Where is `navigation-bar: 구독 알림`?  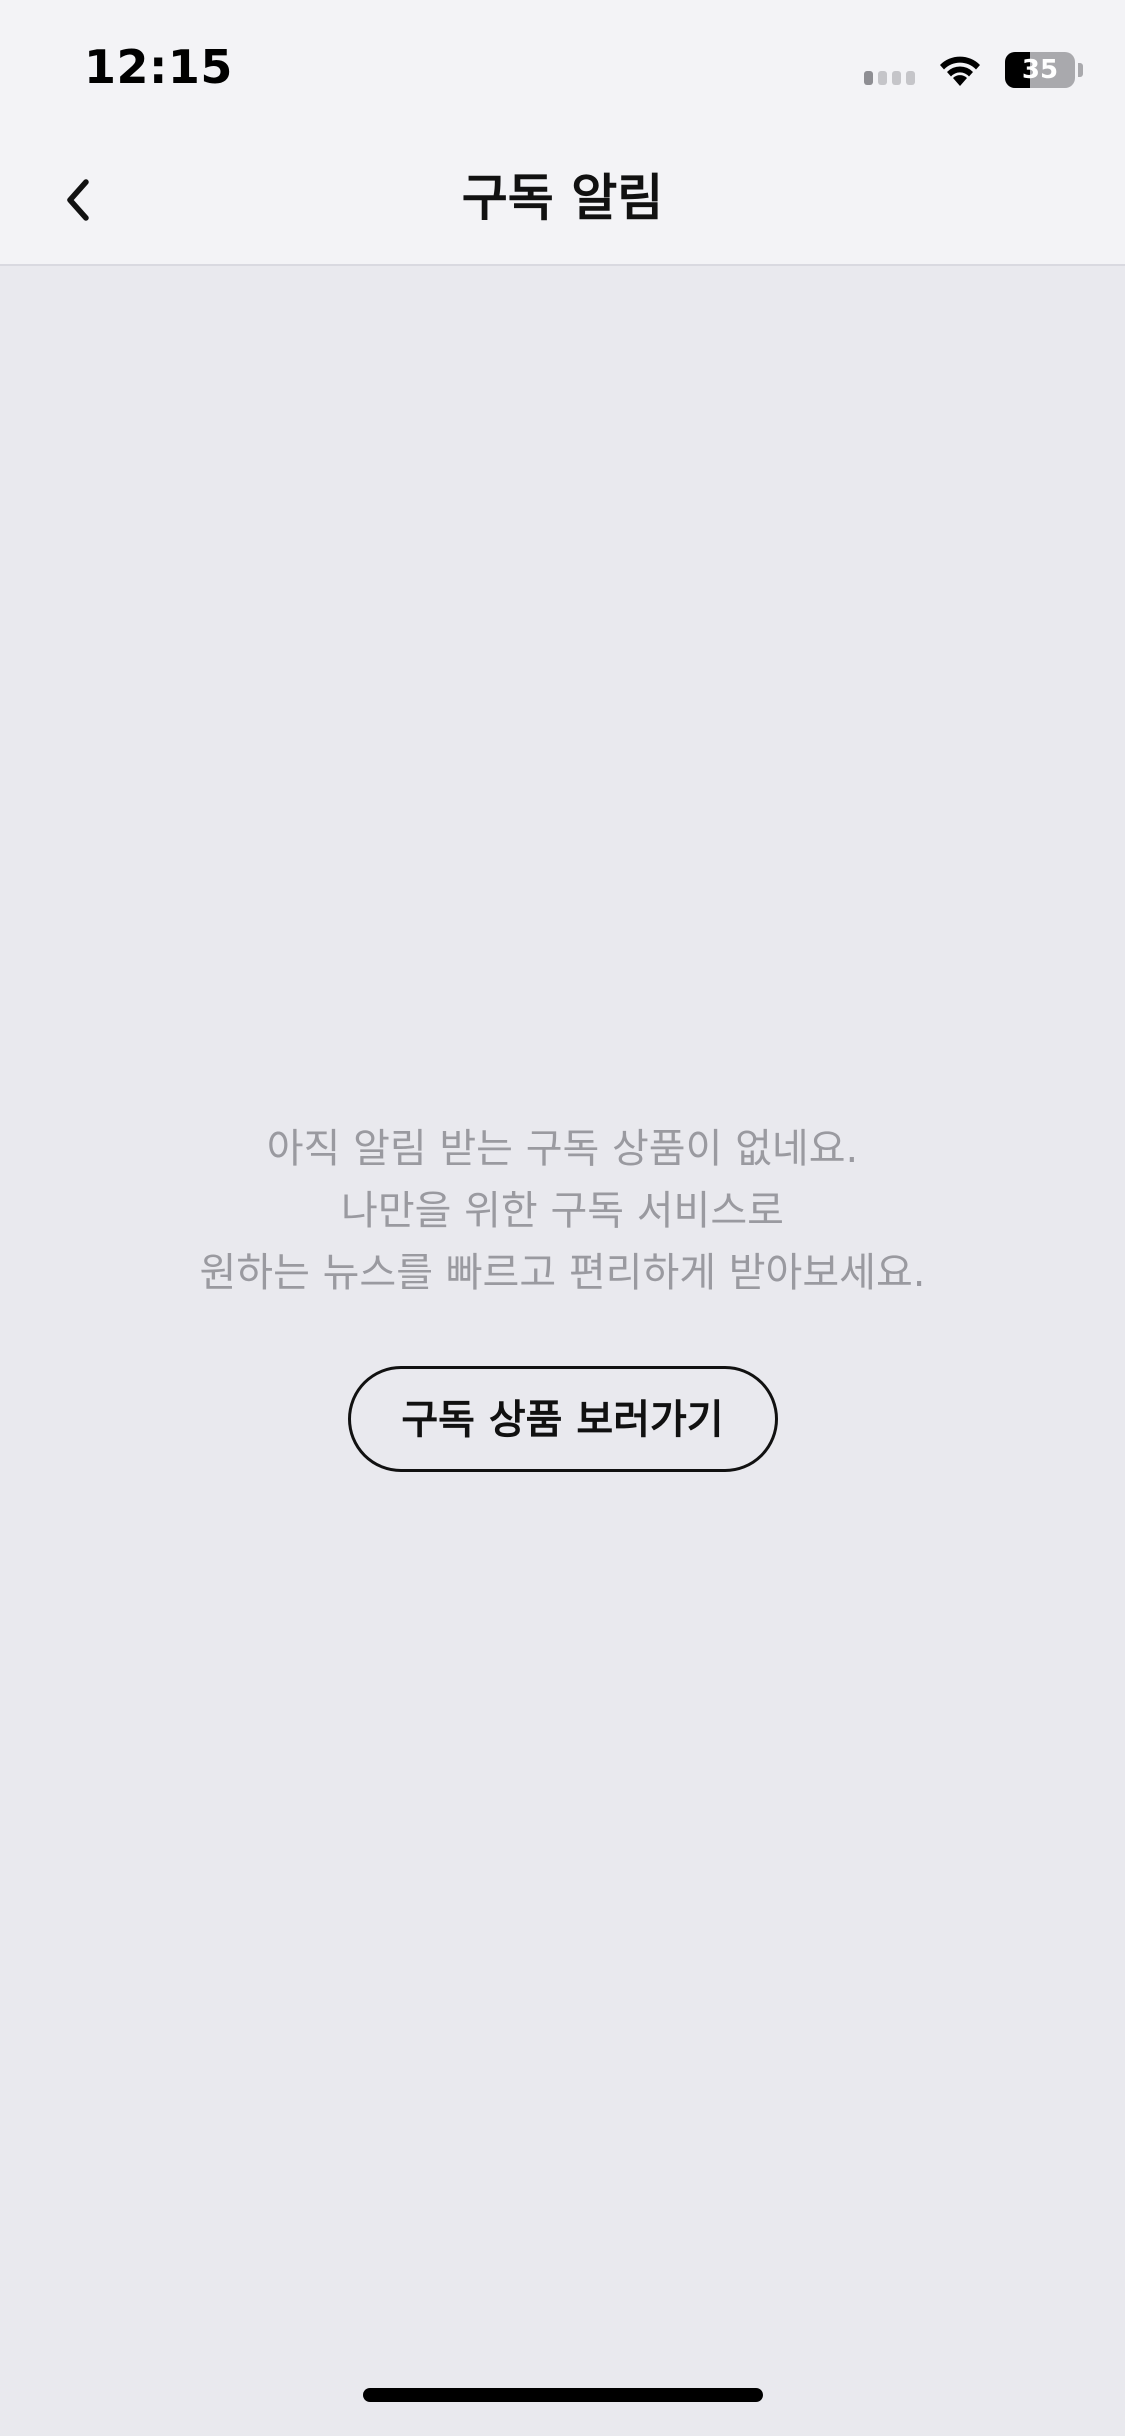 navigation-bar: 구독 알림 is located at coordinates (562, 199).